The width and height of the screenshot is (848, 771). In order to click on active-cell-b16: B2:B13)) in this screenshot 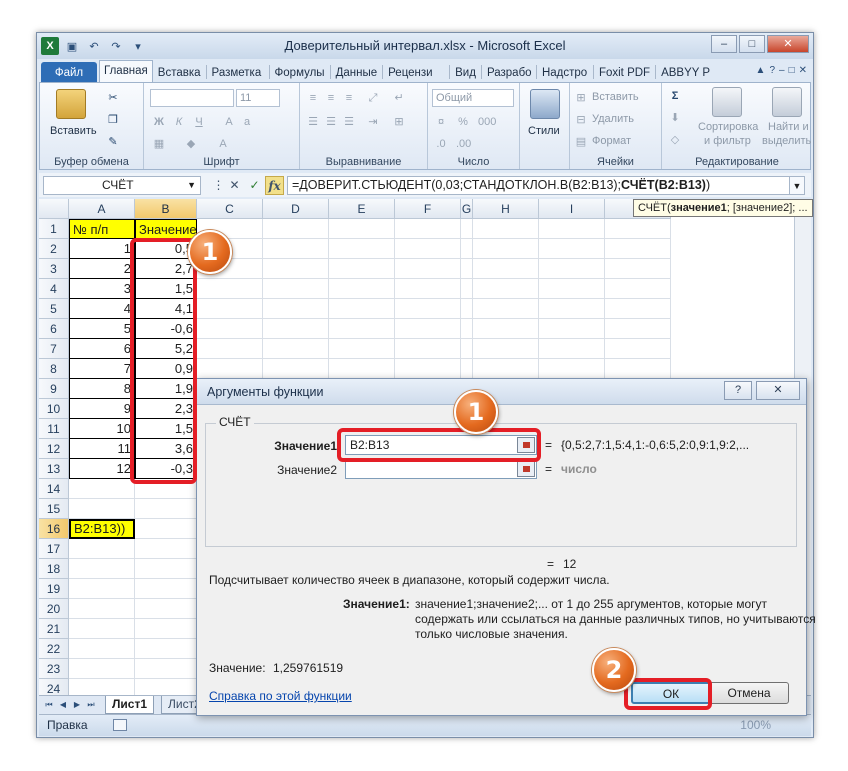, I will do `click(102, 529)`.